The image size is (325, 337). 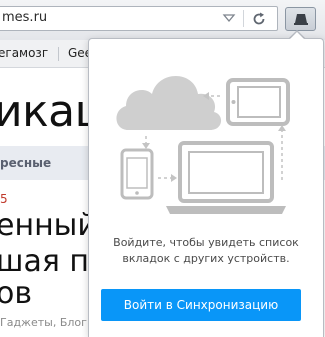 I want to click on bookmark-separator, so click(x=58, y=54).